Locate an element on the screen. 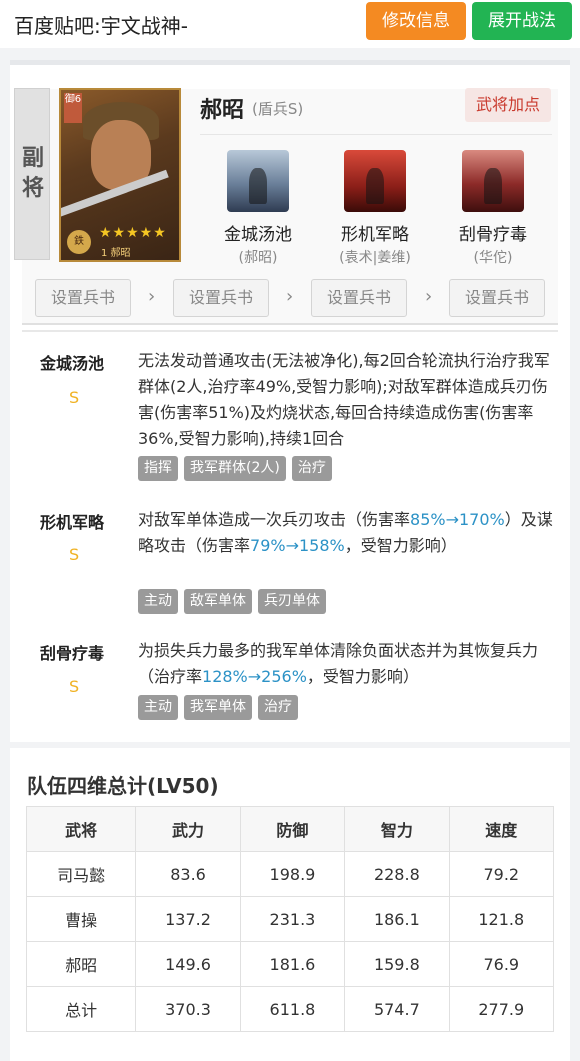  add-points-button: 武将加点 is located at coordinates (508, 105).